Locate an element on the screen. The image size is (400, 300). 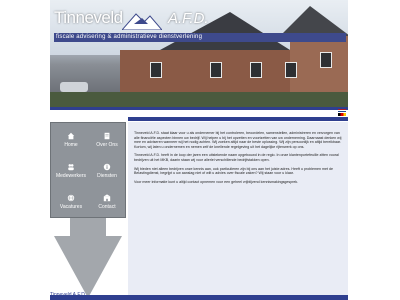
menu-label: Over Ons is located at coordinates (107, 145).